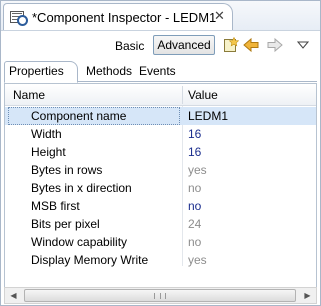 The height and width of the screenshot is (306, 321). I want to click on inspector-tabs: Properties Methods Events, so click(160, 72).